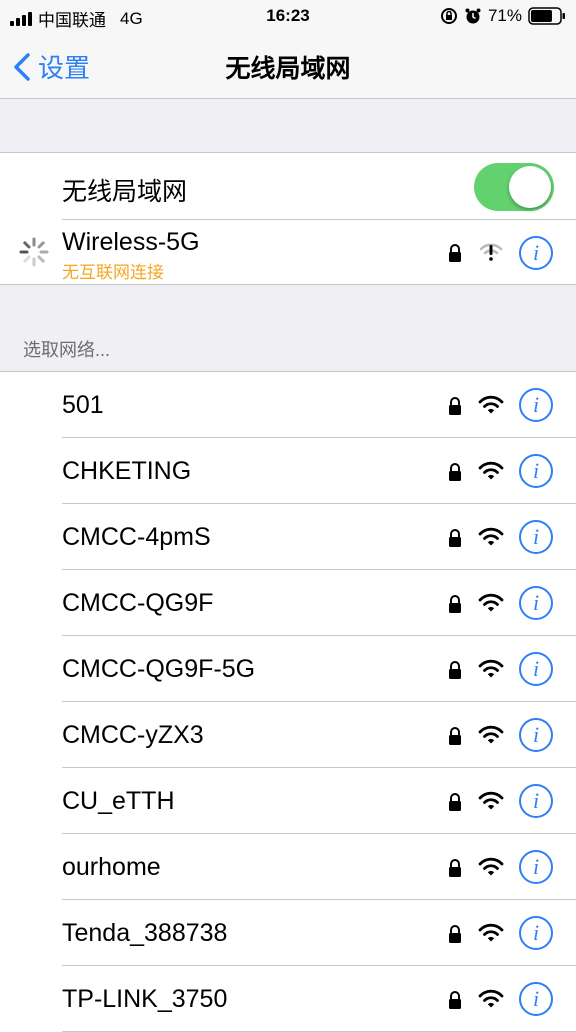 Image resolution: width=576 pixels, height=1032 pixels. Describe the element at coordinates (127, 471) in the screenshot. I see `network-name: CHKETING` at that location.